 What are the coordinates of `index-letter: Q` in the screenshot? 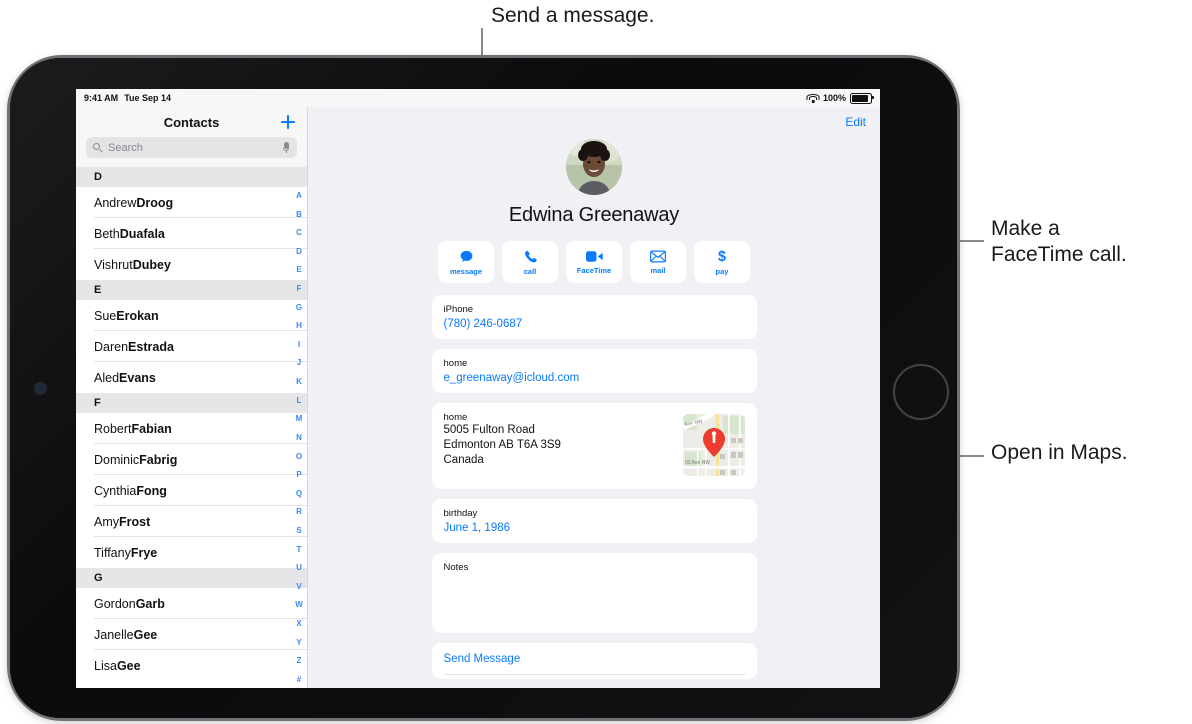 It's located at (299, 493).